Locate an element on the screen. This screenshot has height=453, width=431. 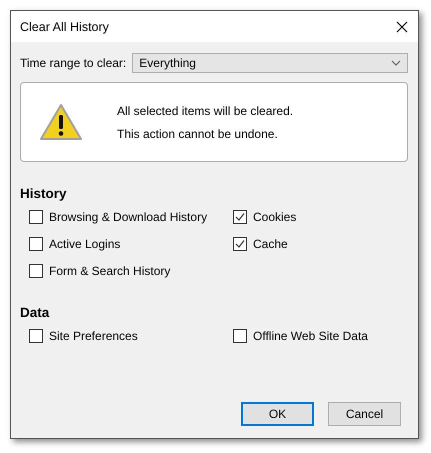
cancel-button: Cancel is located at coordinates (364, 414).